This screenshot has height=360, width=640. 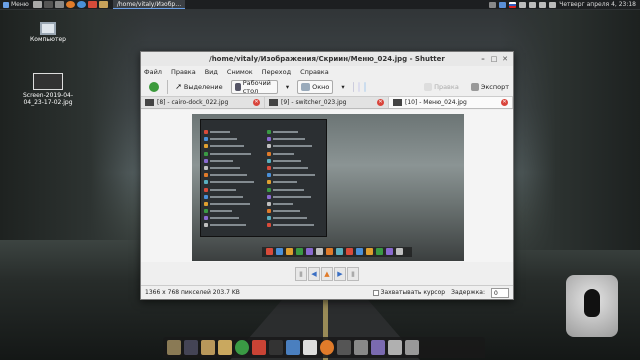 What do you see at coordinates (174, 347) in the screenshot?
I see `archive-manager-icon` at bounding box center [174, 347].